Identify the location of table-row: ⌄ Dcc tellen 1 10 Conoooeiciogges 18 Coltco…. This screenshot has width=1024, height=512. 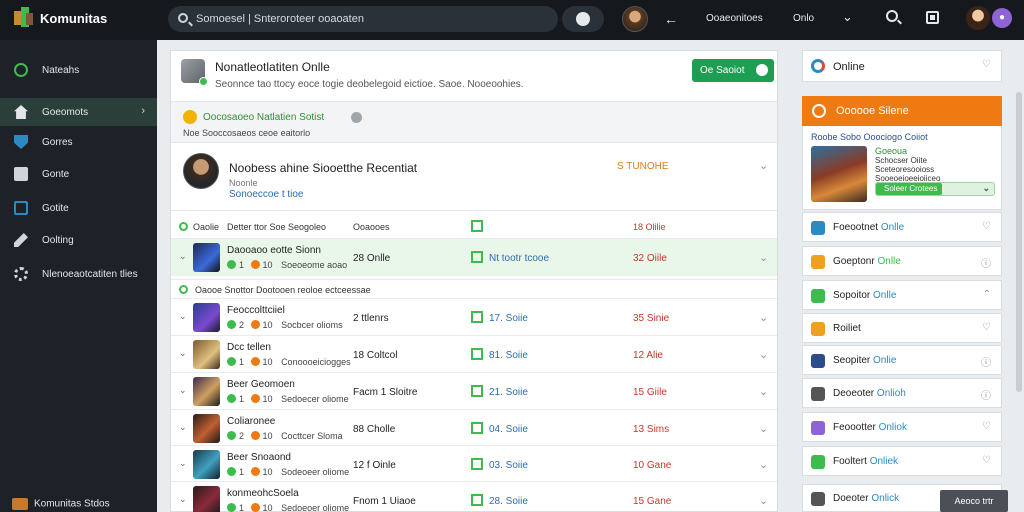
(474, 354).